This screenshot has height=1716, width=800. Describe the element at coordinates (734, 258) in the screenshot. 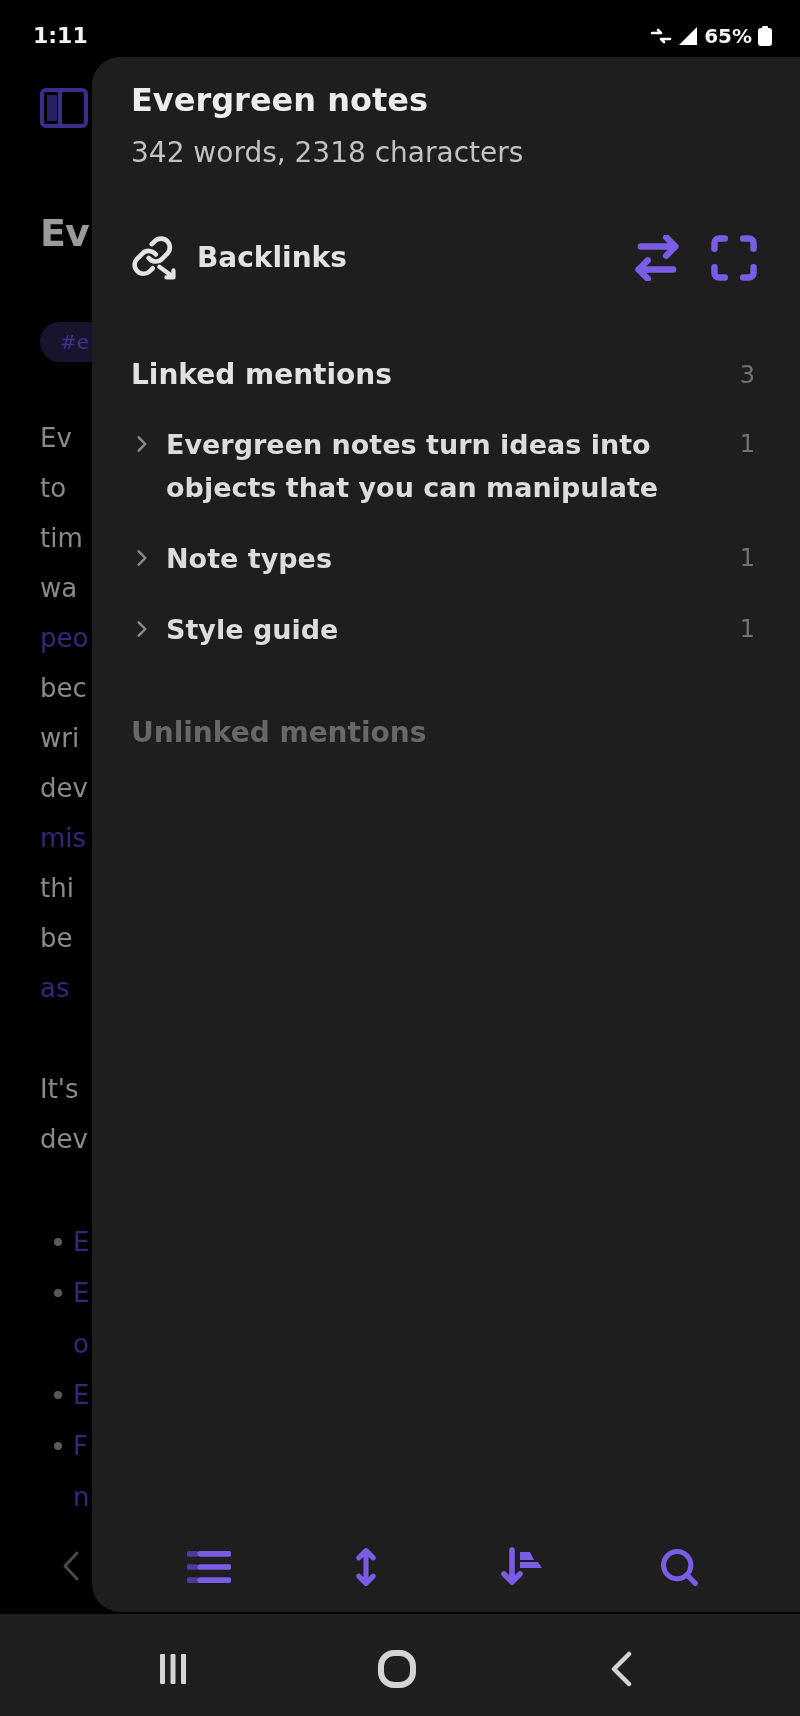

I see `expand-icon` at that location.